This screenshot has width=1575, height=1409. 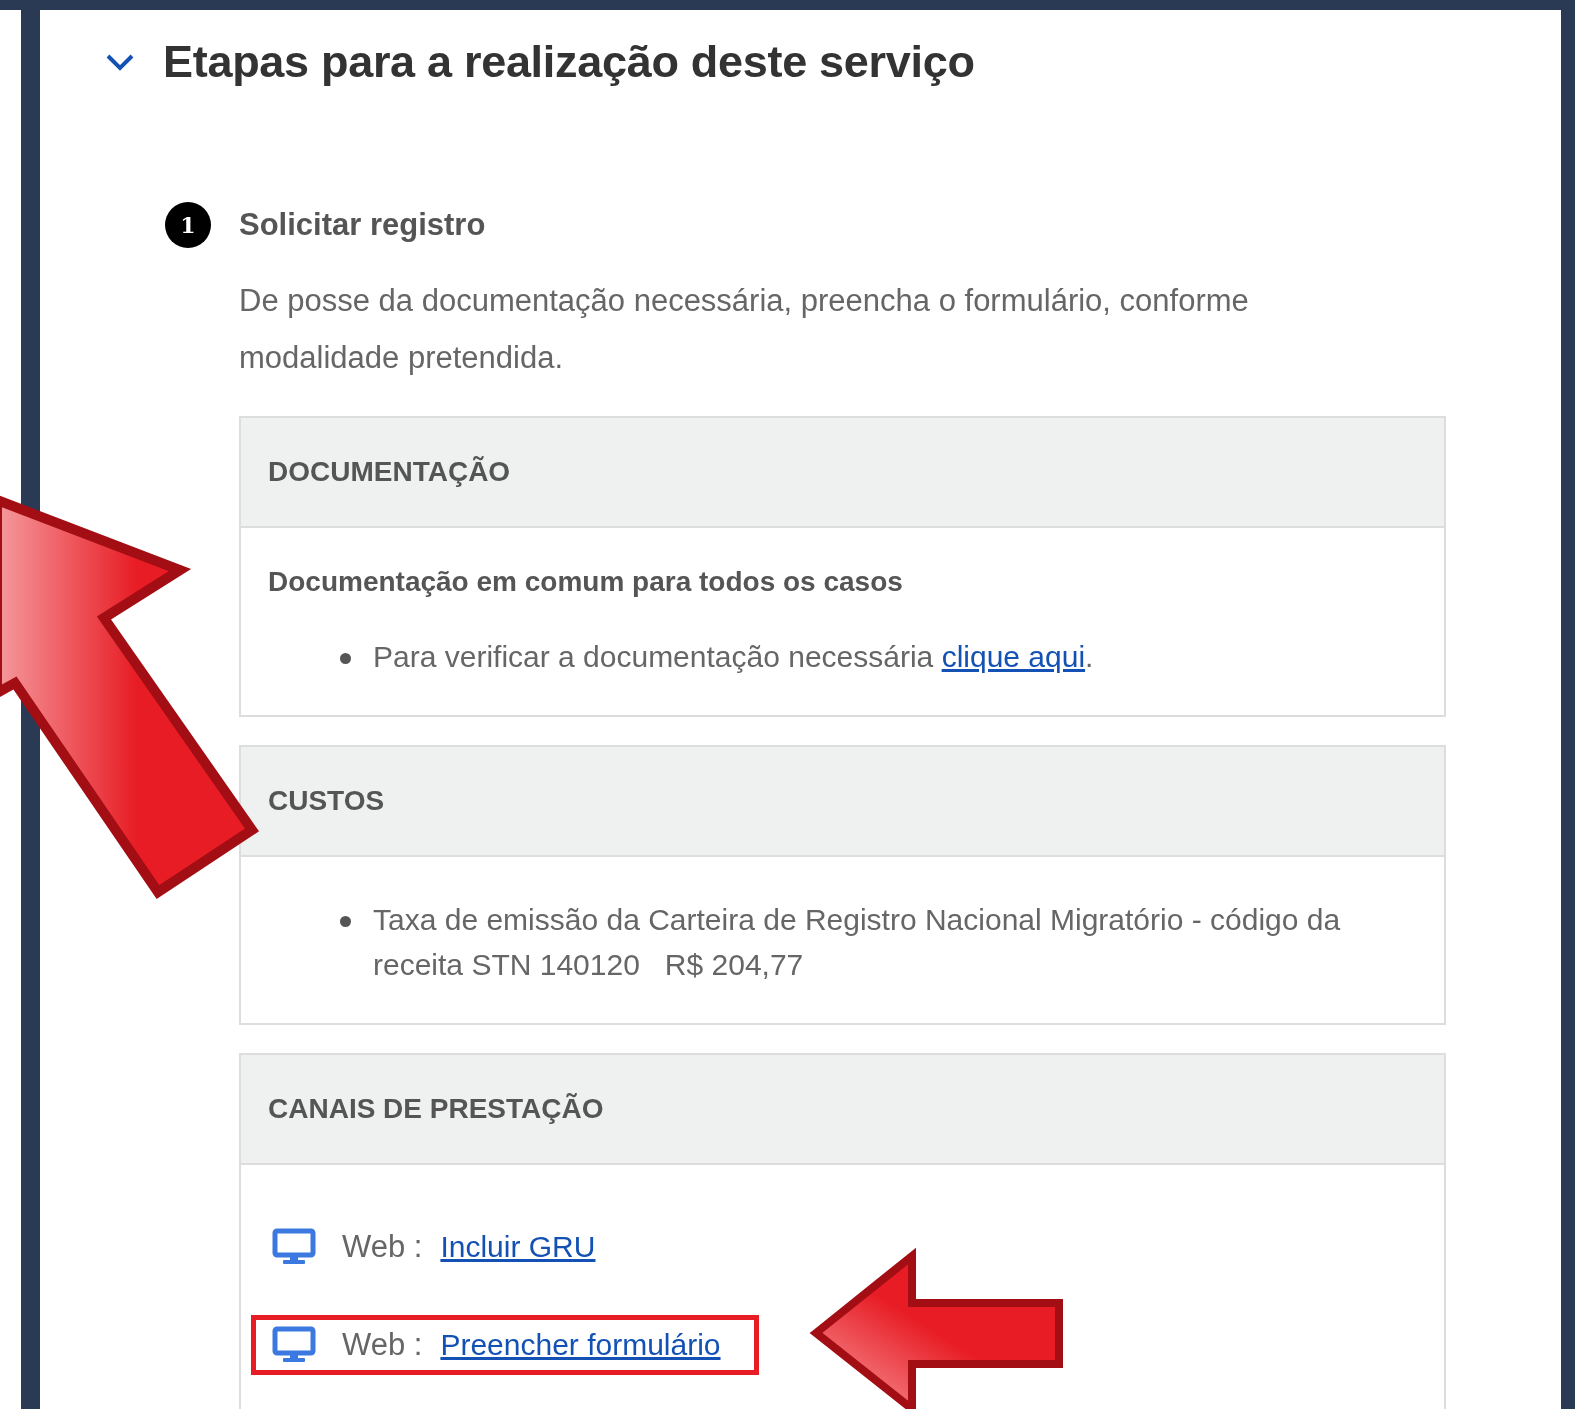 I want to click on panel-subheading: Documentação em comum para todos os casos, so click(x=586, y=582).